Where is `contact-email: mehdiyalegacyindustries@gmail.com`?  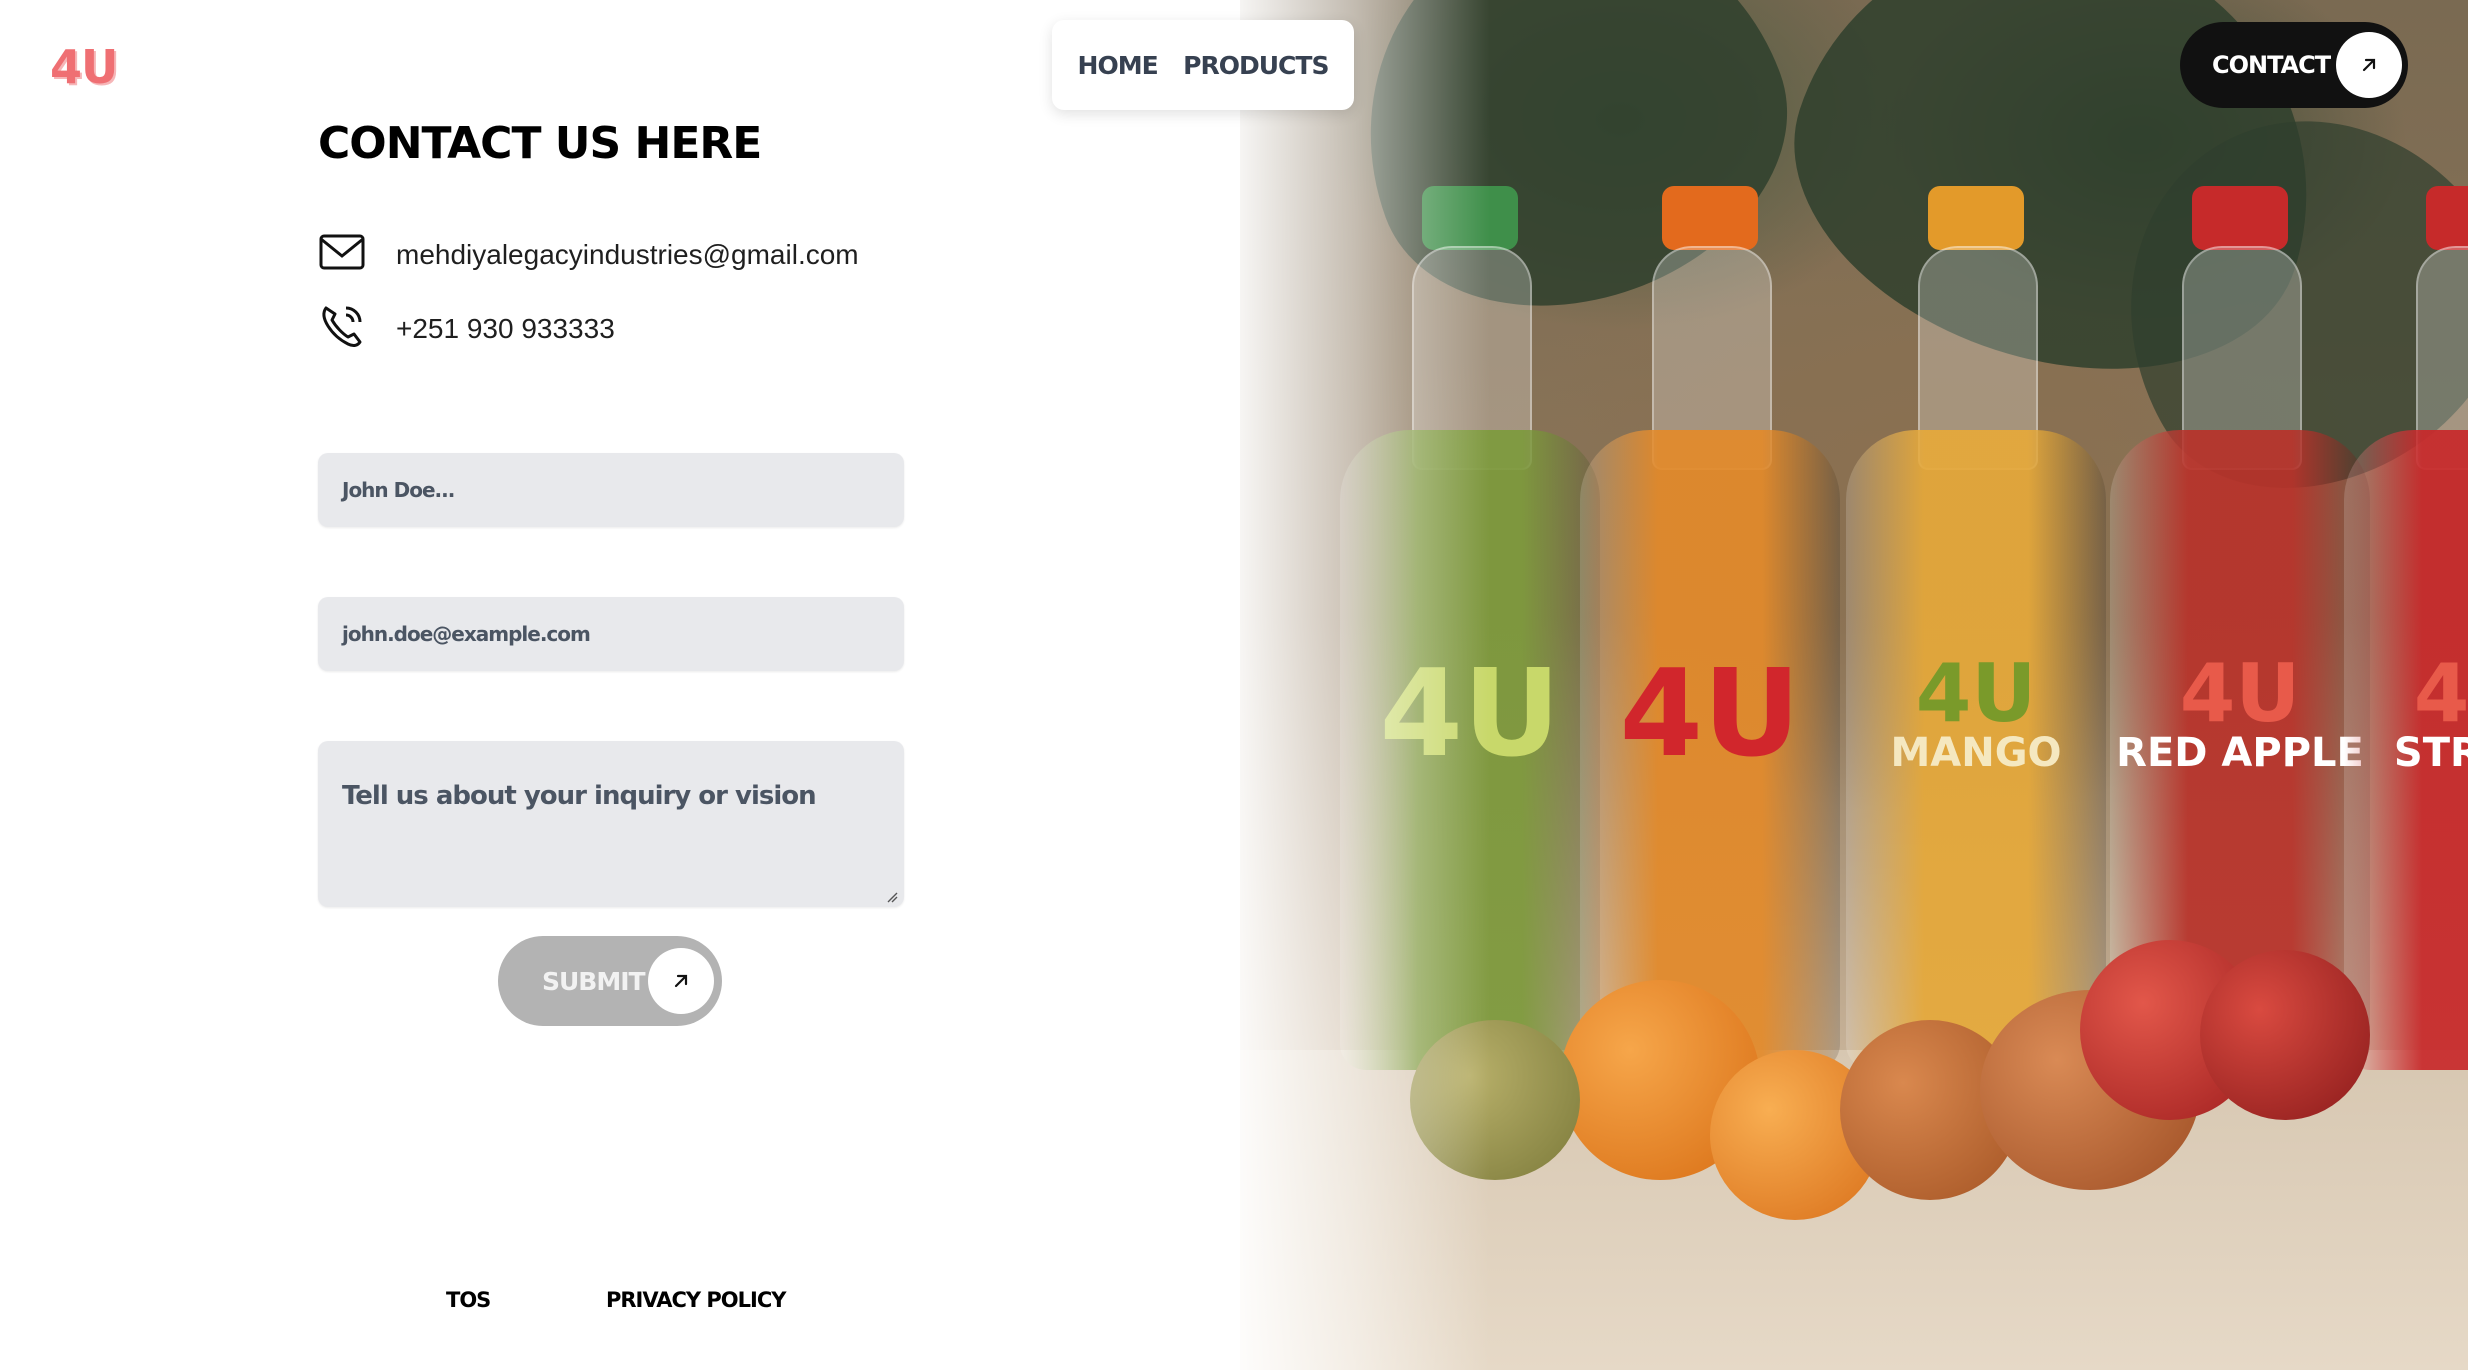
contact-email: mehdiyalegacyindustries@gmail.com is located at coordinates (627, 255).